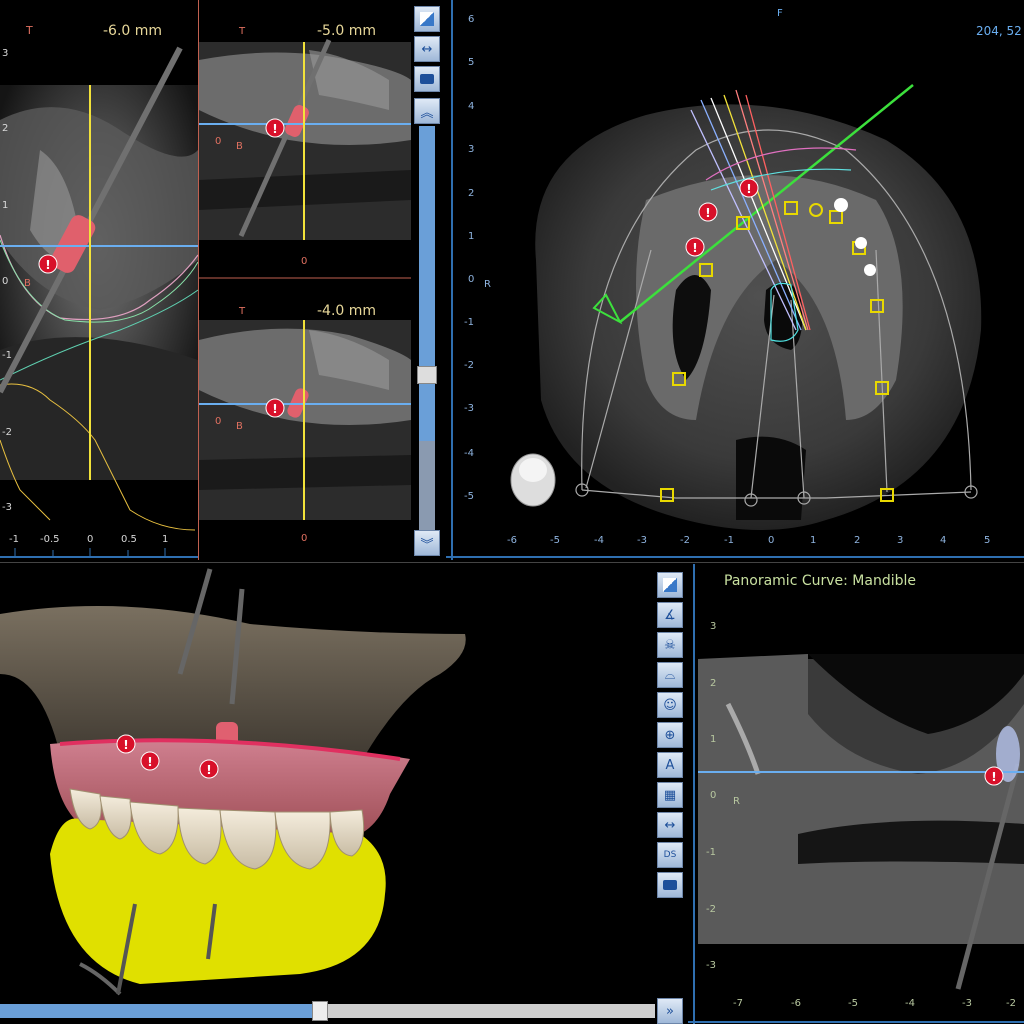 This screenshot has width=1024, height=1024. What do you see at coordinates (685, 540) in the screenshot?
I see `x-tick: -2` at bounding box center [685, 540].